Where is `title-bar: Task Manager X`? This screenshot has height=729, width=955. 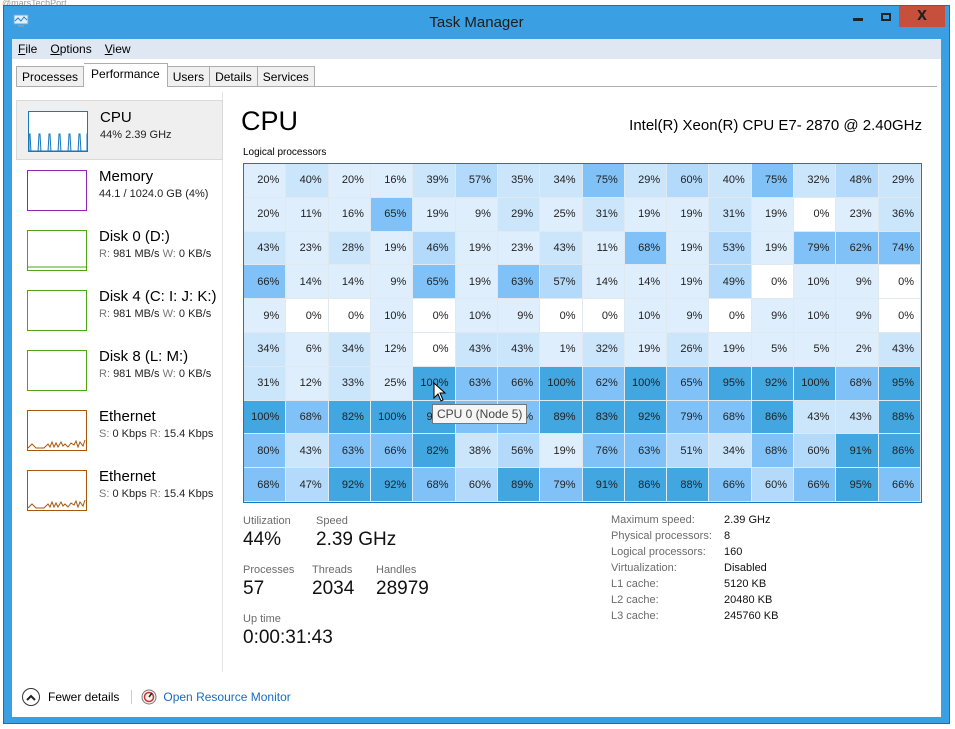 title-bar: Task Manager X is located at coordinates (476, 22).